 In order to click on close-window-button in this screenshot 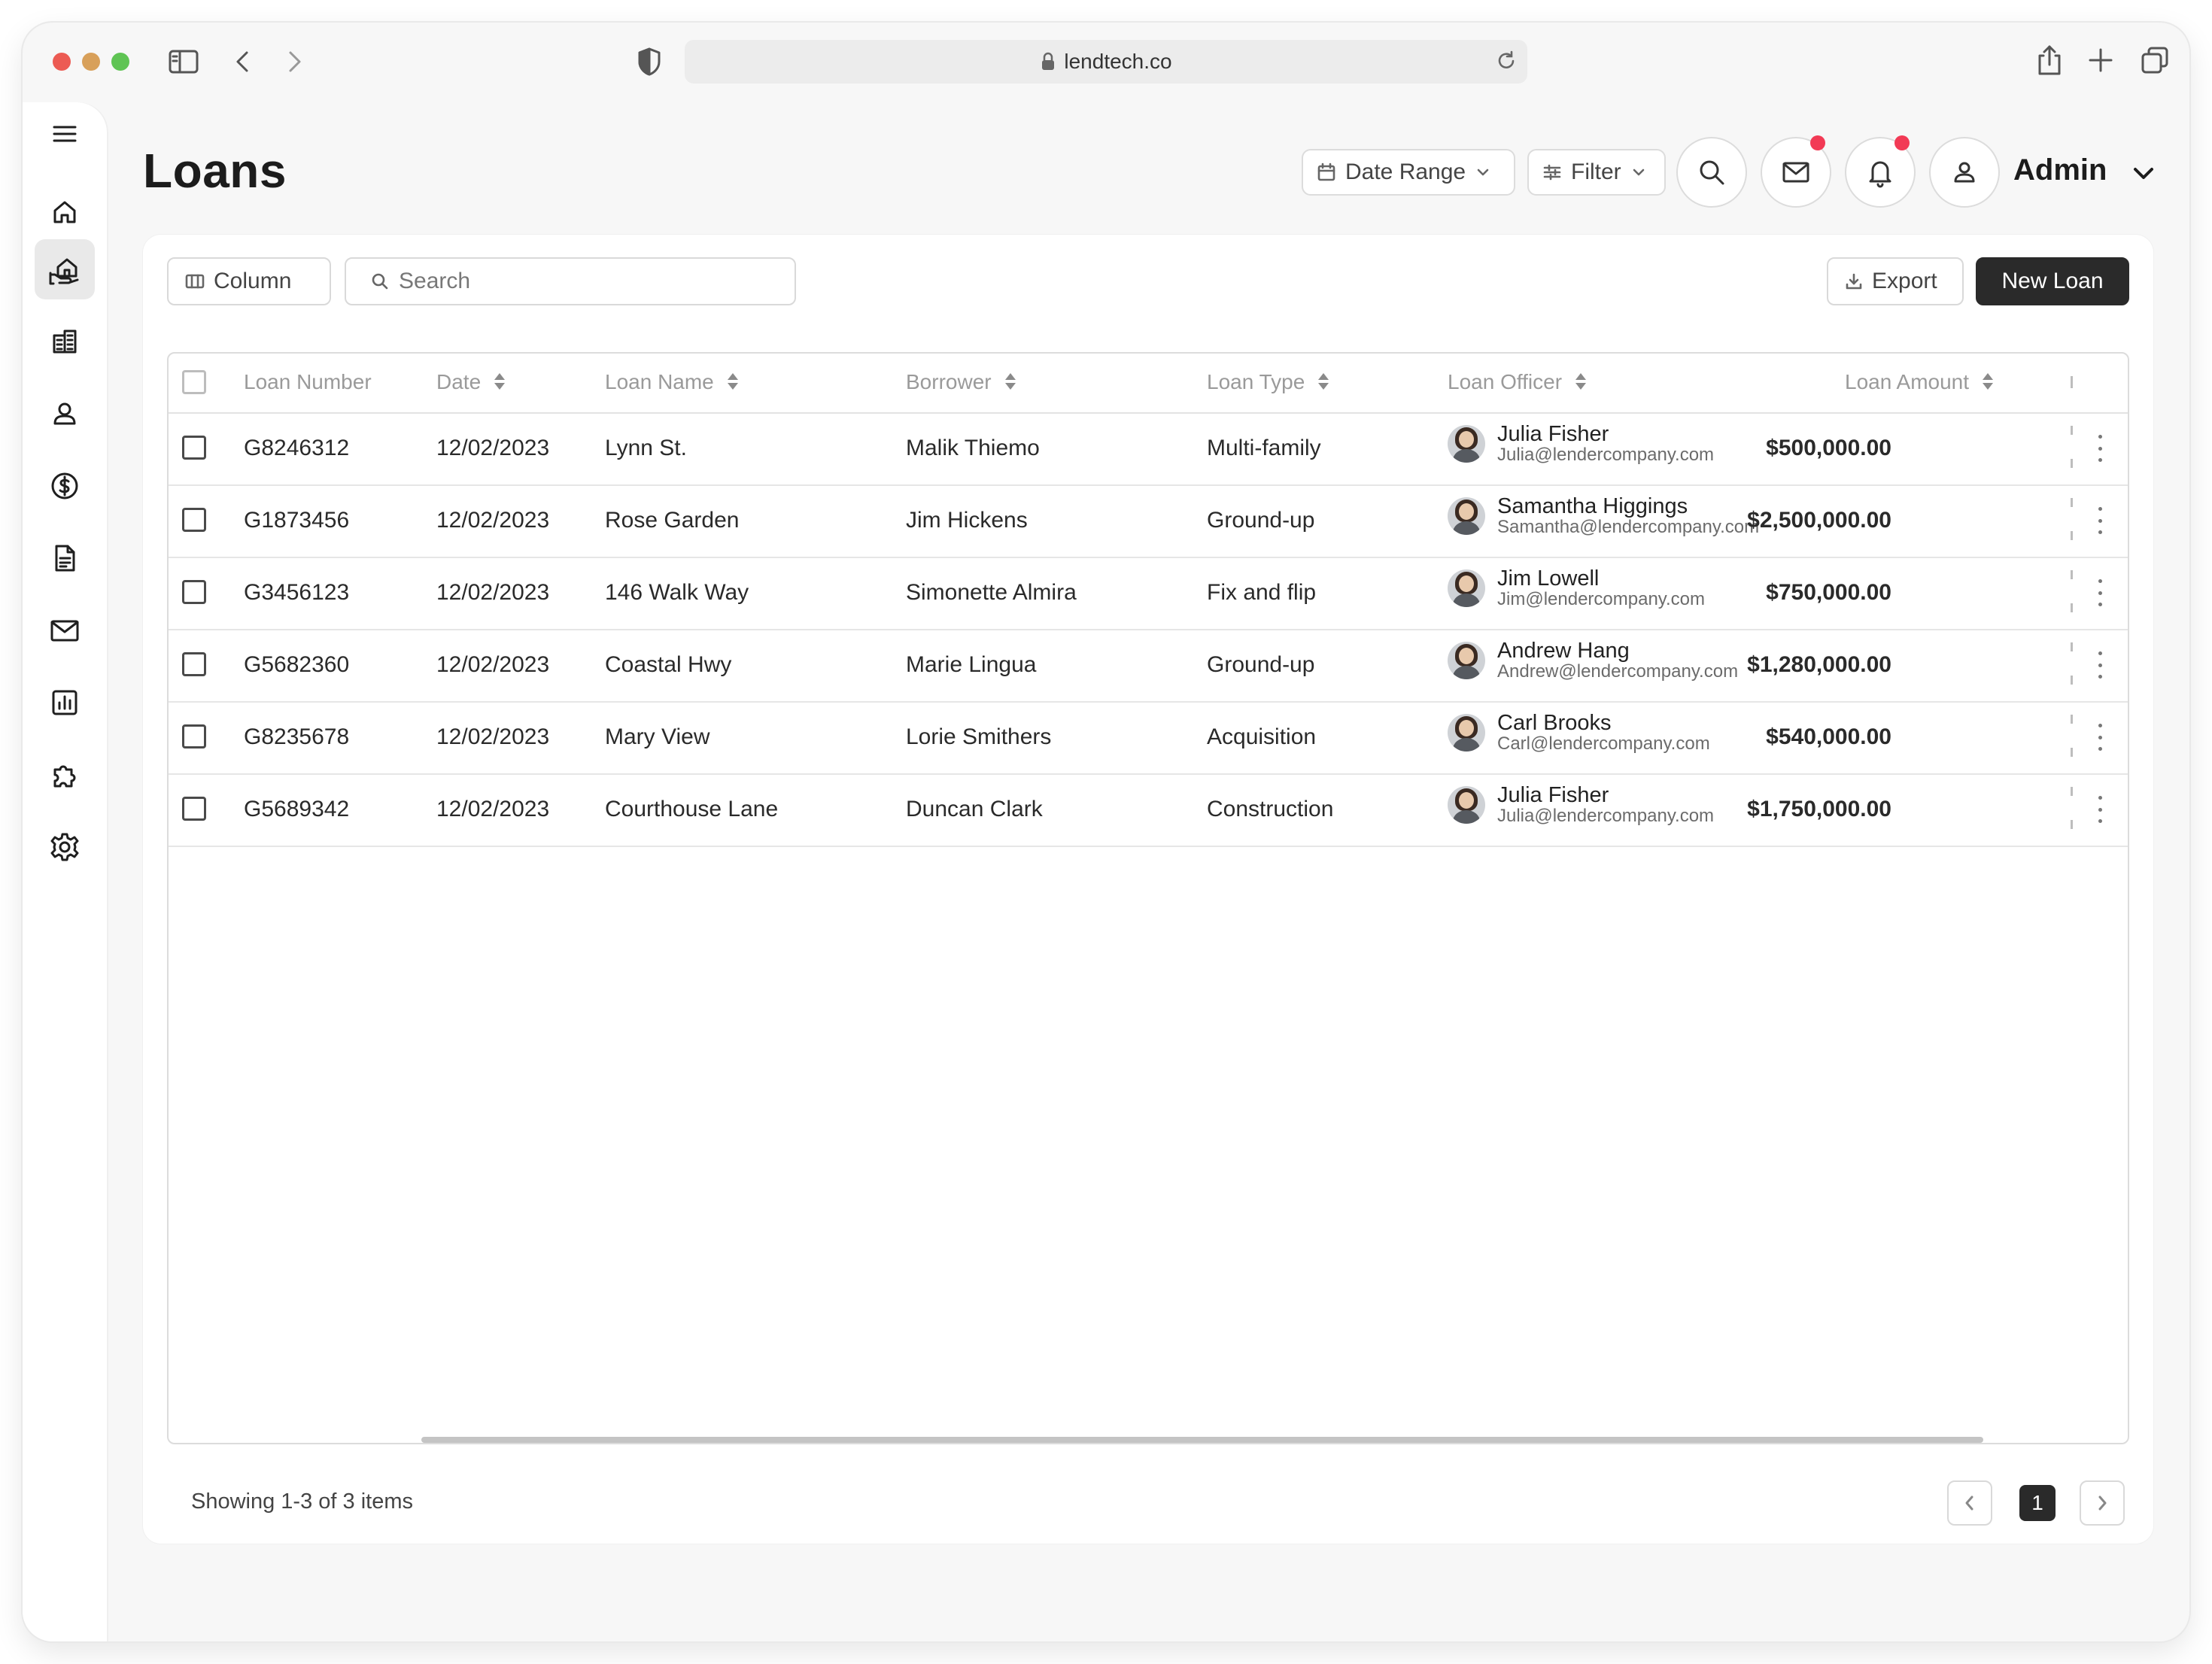, I will do `click(62, 62)`.